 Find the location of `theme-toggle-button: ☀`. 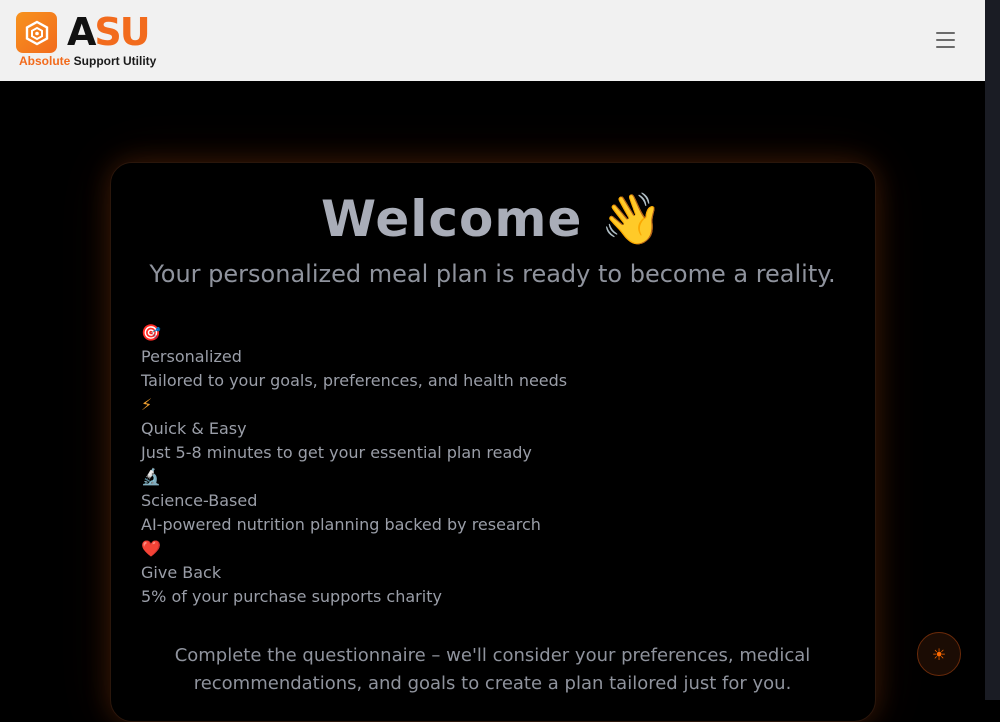

theme-toggle-button: ☀ is located at coordinates (939, 654).